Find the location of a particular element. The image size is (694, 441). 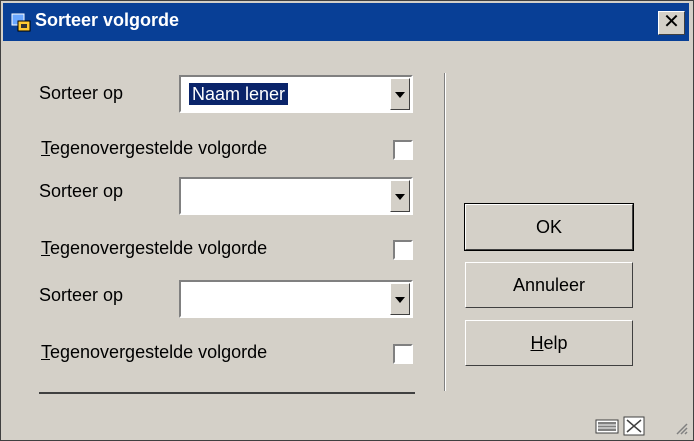

sort-by-select-1: Naam lener is located at coordinates (296, 94).